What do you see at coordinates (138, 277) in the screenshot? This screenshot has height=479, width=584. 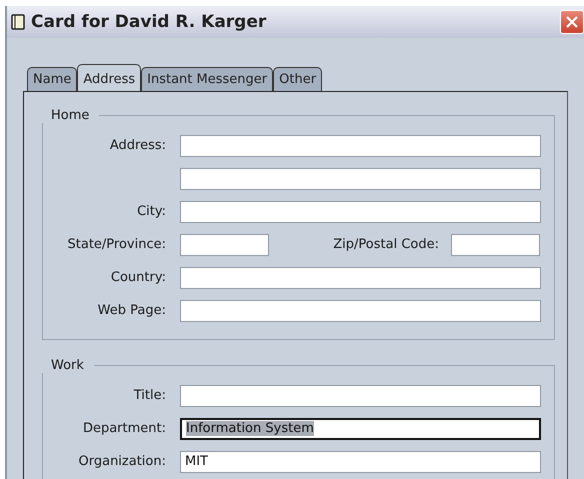 I see `field-label: Country:` at bounding box center [138, 277].